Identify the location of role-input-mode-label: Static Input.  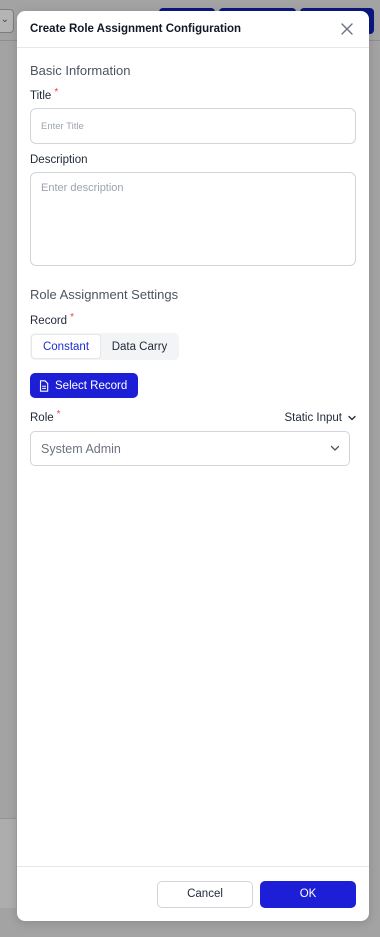
(313, 418).